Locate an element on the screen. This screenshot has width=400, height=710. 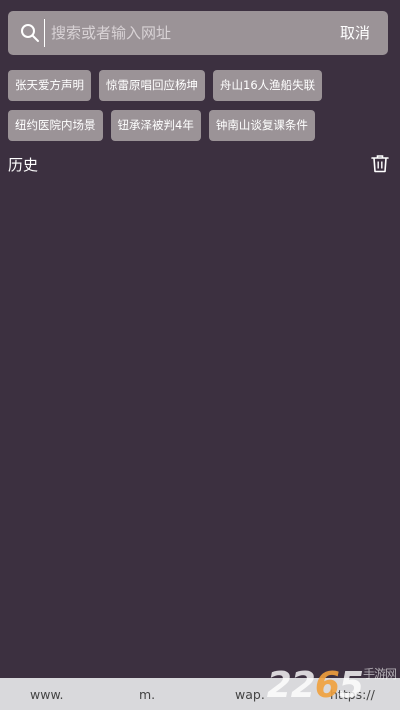
url-prefix-bar: www. m. wap. https:// is located at coordinates (200, 694).